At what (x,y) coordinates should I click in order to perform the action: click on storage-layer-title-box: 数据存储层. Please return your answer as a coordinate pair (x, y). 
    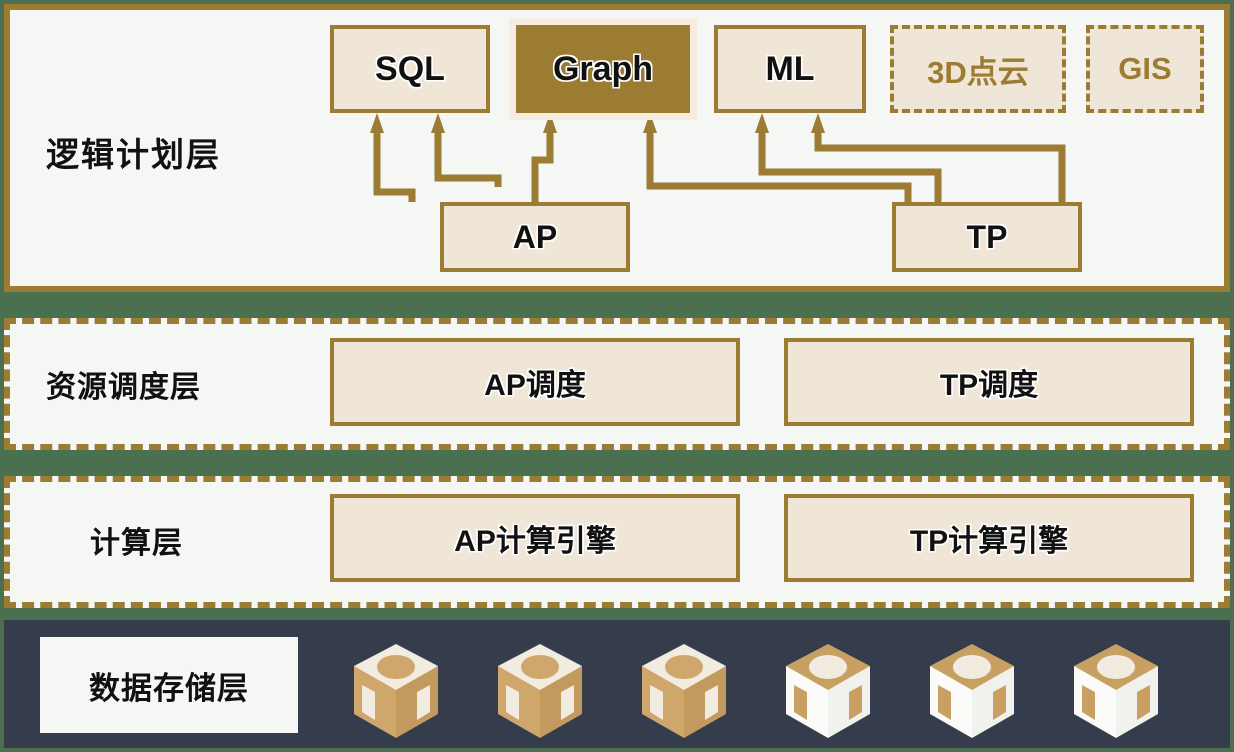
    Looking at the image, I should click on (169, 685).